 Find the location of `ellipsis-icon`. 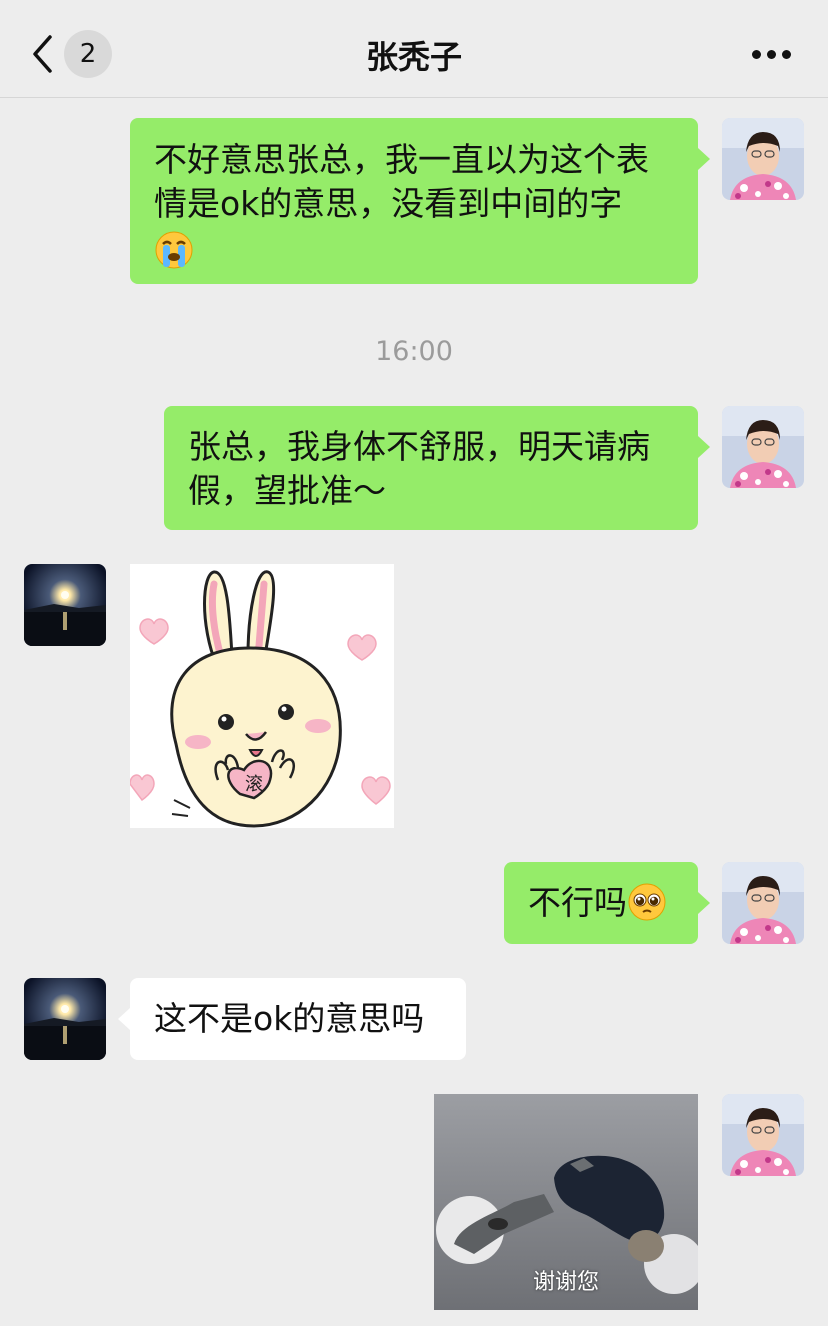

ellipsis-icon is located at coordinates (772, 55).